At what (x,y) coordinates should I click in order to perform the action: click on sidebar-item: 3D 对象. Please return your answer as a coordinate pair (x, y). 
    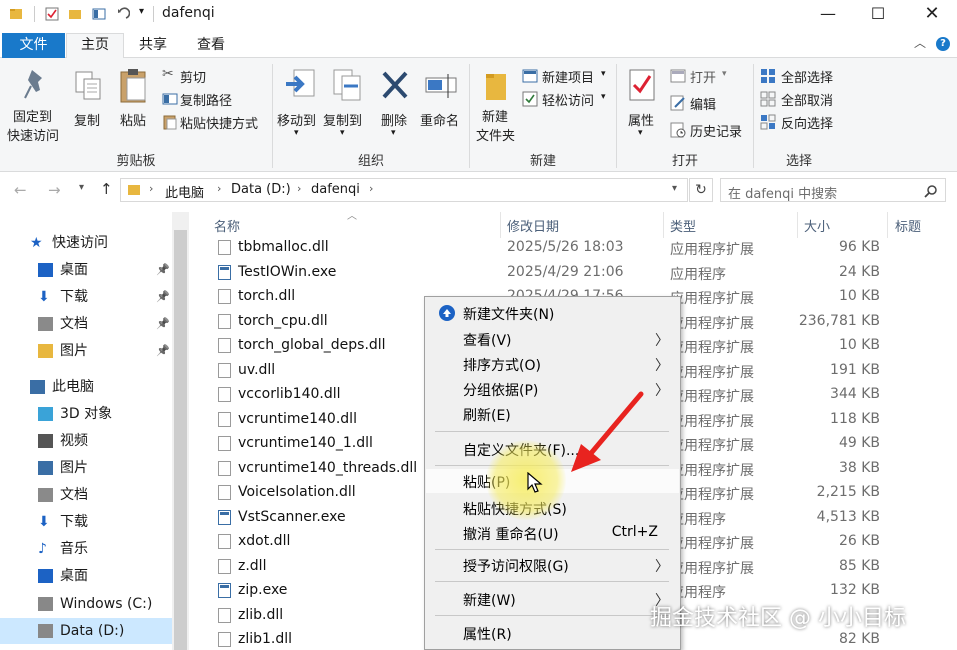
    Looking at the image, I should click on (86, 414).